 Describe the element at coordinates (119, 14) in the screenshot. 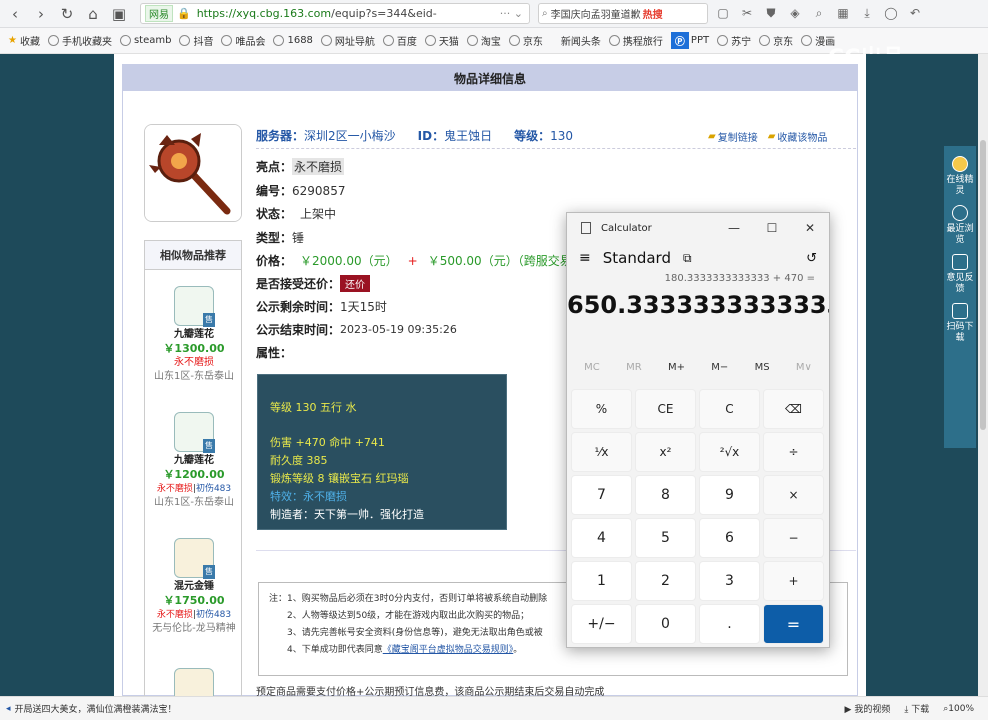

I see `wallet-icon: ▣` at that location.